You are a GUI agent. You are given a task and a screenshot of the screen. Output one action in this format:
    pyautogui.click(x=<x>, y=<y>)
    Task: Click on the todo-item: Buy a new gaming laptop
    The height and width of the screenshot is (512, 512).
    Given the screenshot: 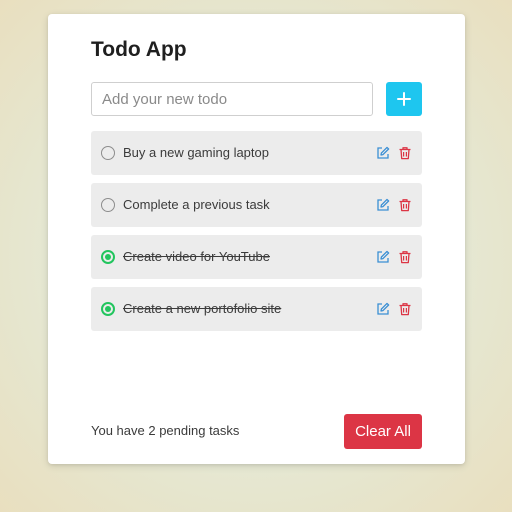 What is the action you would take?
    pyautogui.click(x=256, y=153)
    